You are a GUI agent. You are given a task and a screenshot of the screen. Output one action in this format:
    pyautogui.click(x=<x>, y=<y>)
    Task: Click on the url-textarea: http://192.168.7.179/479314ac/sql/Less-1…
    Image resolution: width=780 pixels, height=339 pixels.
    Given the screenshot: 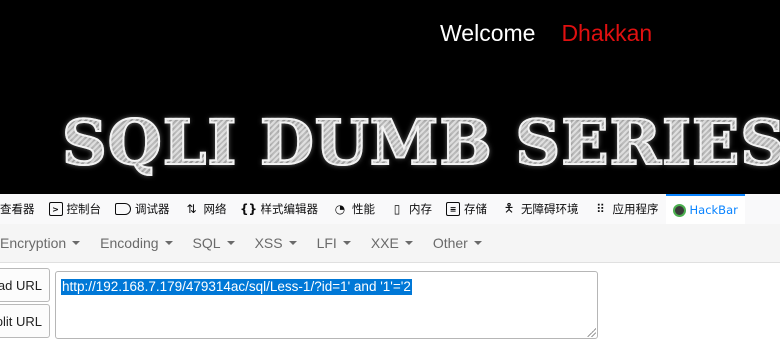 What is the action you would take?
    pyautogui.click(x=326, y=305)
    